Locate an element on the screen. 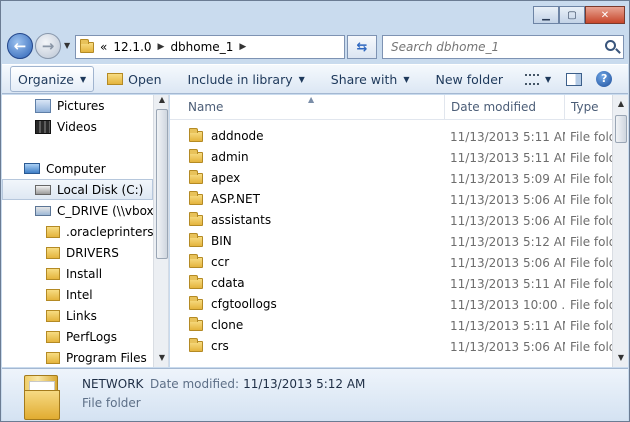 The height and width of the screenshot is (422, 630). help-icon: ? is located at coordinates (604, 79).